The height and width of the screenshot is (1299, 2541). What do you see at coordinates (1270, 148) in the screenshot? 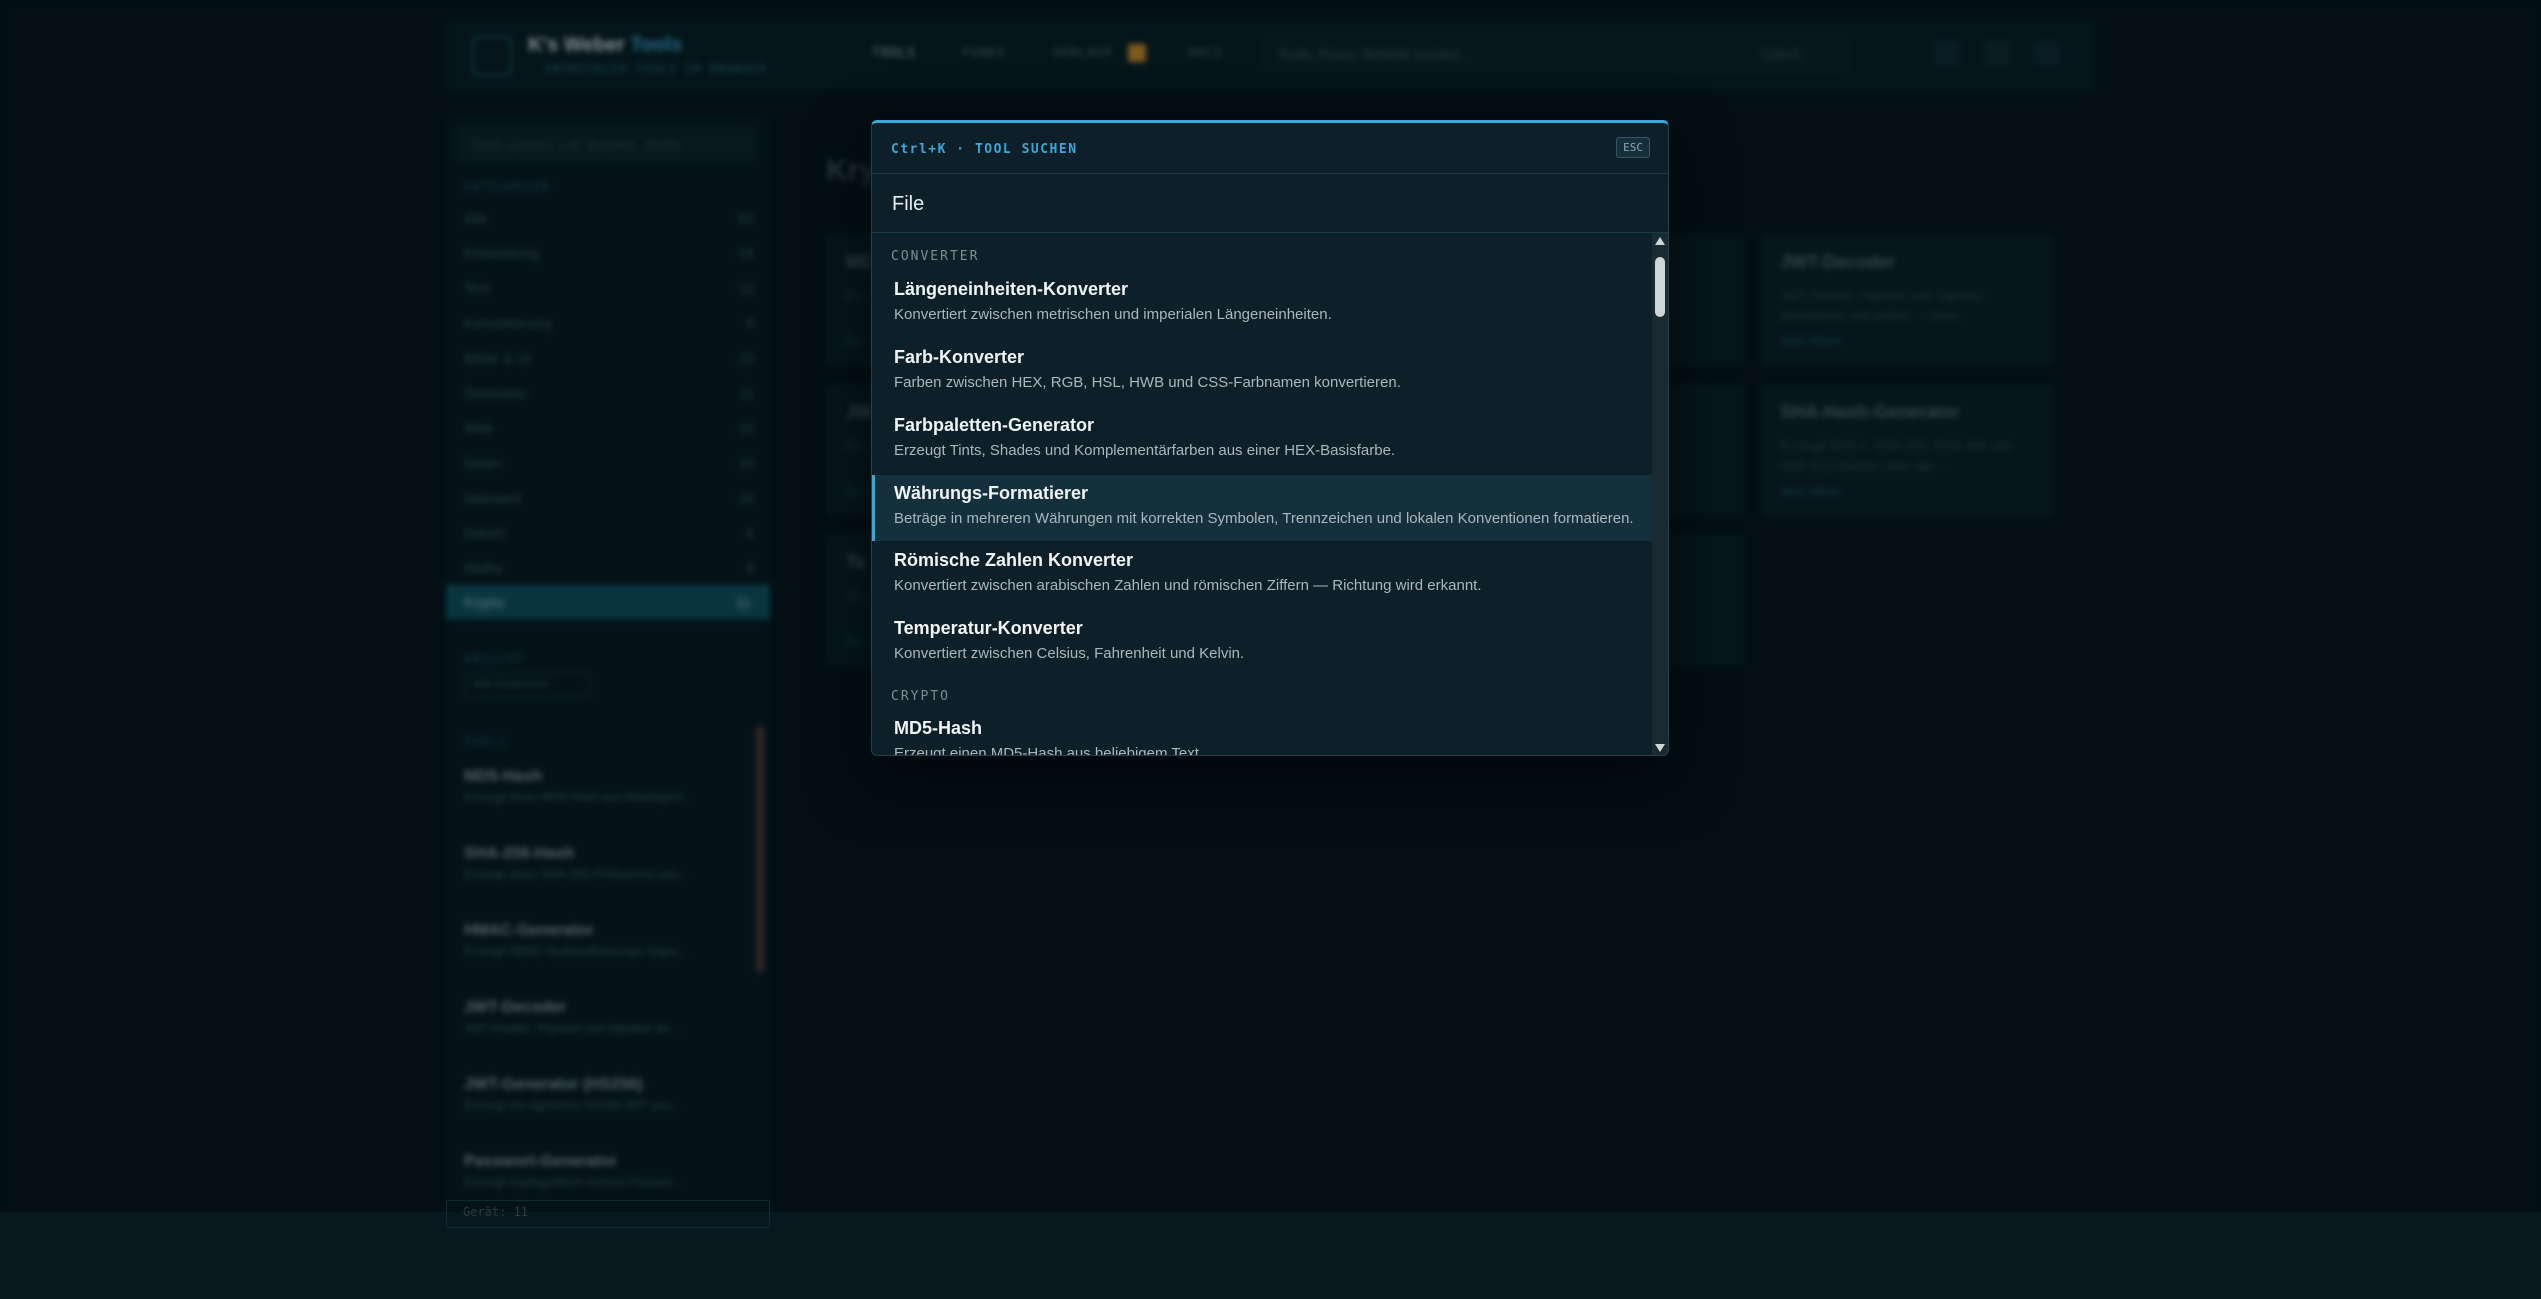
I see `command-palette-header: Ctrl+K · TOOL SUCHEN ESC` at bounding box center [1270, 148].